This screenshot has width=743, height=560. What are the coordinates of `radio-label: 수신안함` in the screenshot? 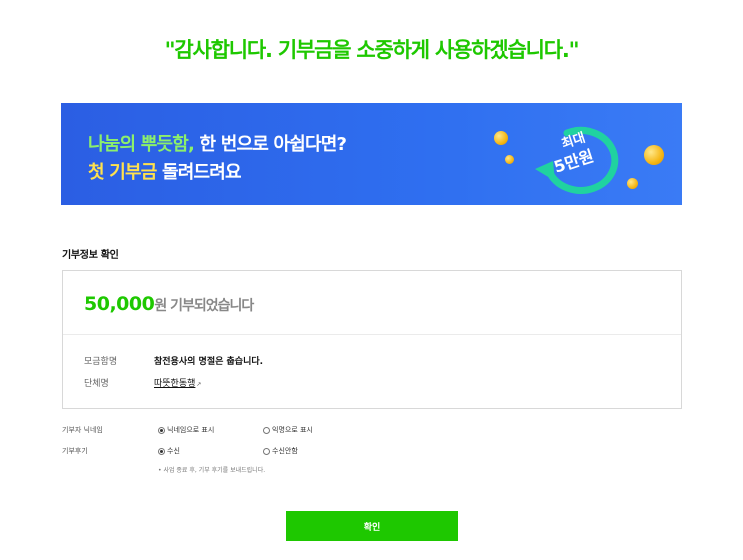 It's located at (285, 451).